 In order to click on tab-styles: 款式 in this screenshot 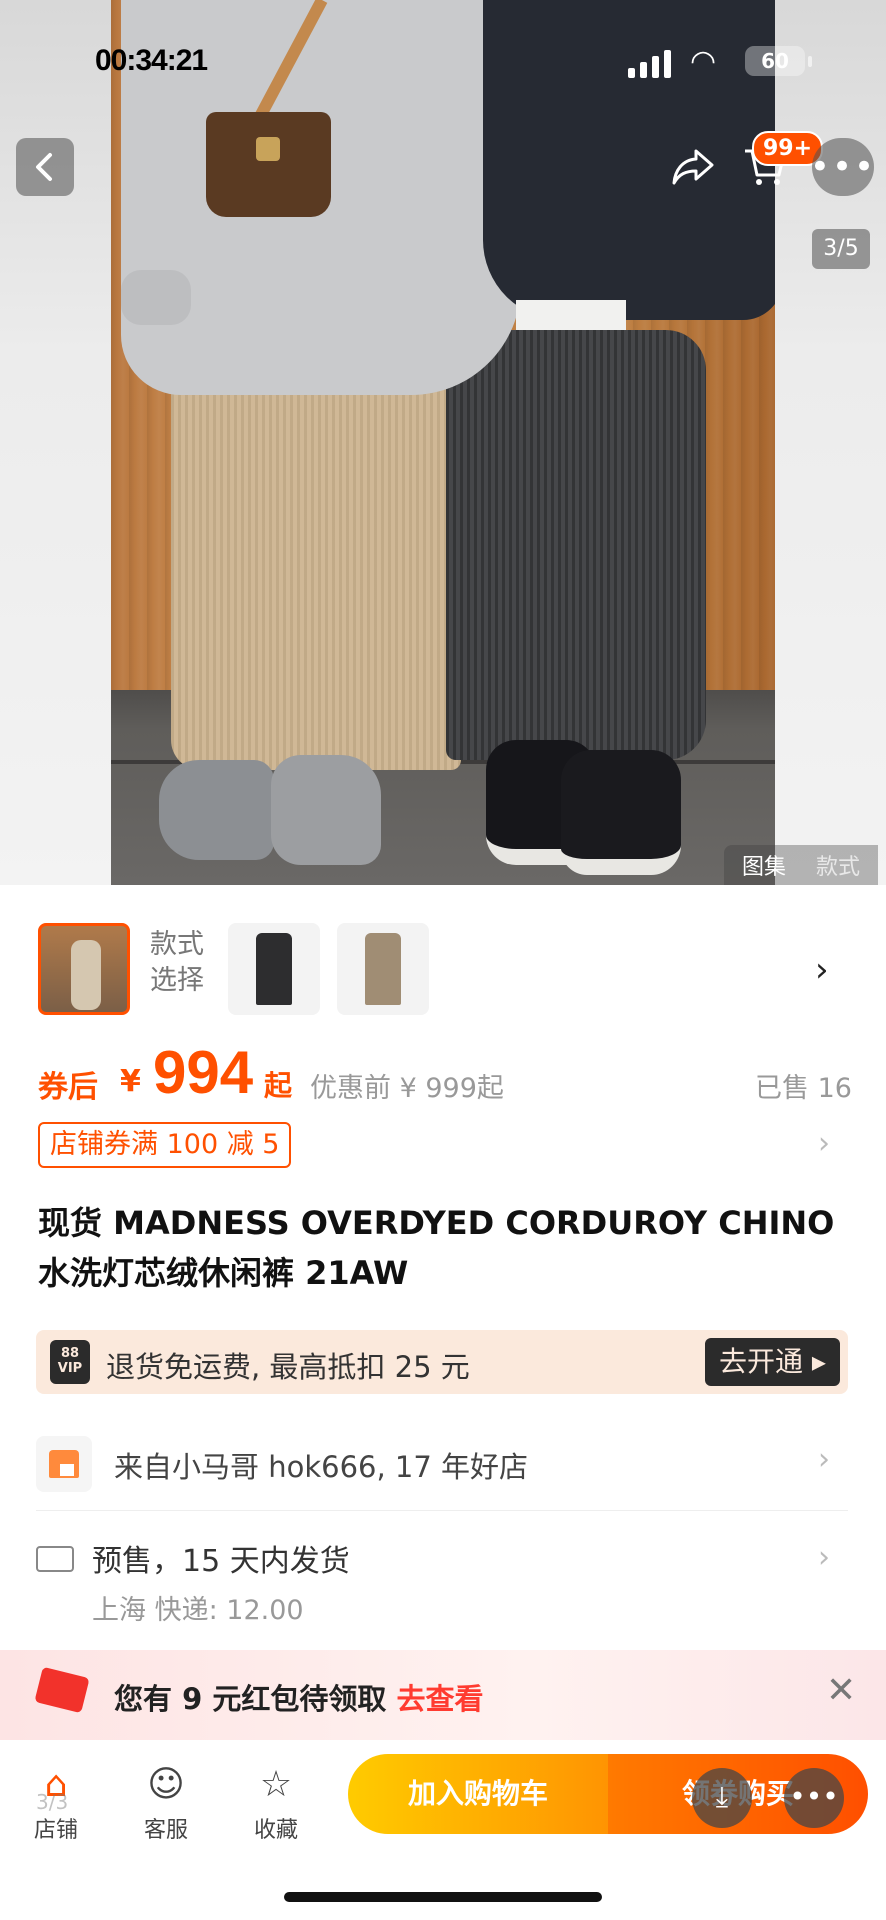, I will do `click(838, 865)`.